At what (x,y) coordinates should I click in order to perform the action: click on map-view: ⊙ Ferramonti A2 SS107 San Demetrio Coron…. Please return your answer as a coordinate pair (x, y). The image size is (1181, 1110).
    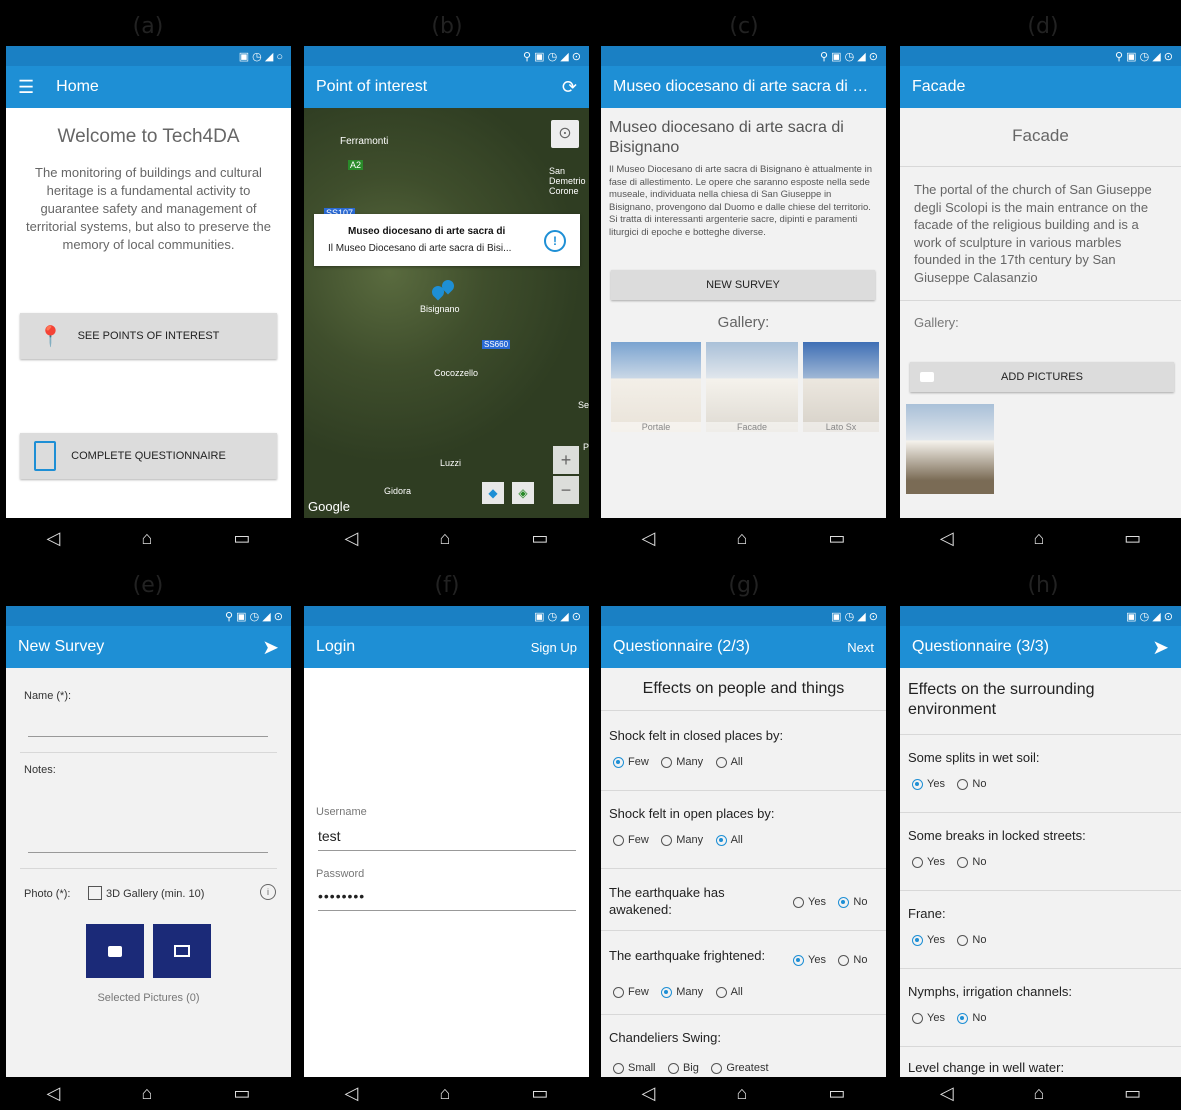
    Looking at the image, I should click on (446, 313).